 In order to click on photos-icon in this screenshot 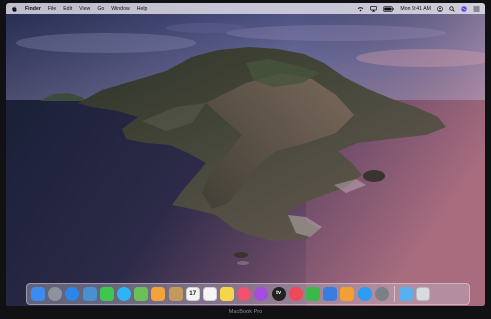, I will do `click(158, 294)`.